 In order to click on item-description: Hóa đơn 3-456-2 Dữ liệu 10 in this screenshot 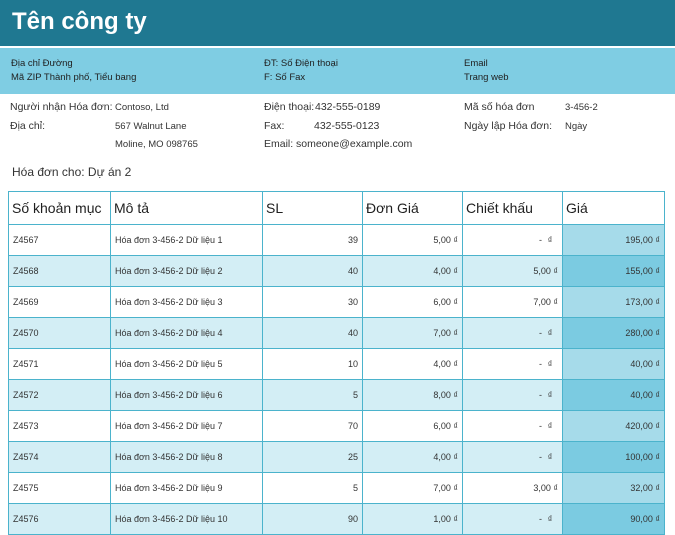, I will do `click(186, 519)`.